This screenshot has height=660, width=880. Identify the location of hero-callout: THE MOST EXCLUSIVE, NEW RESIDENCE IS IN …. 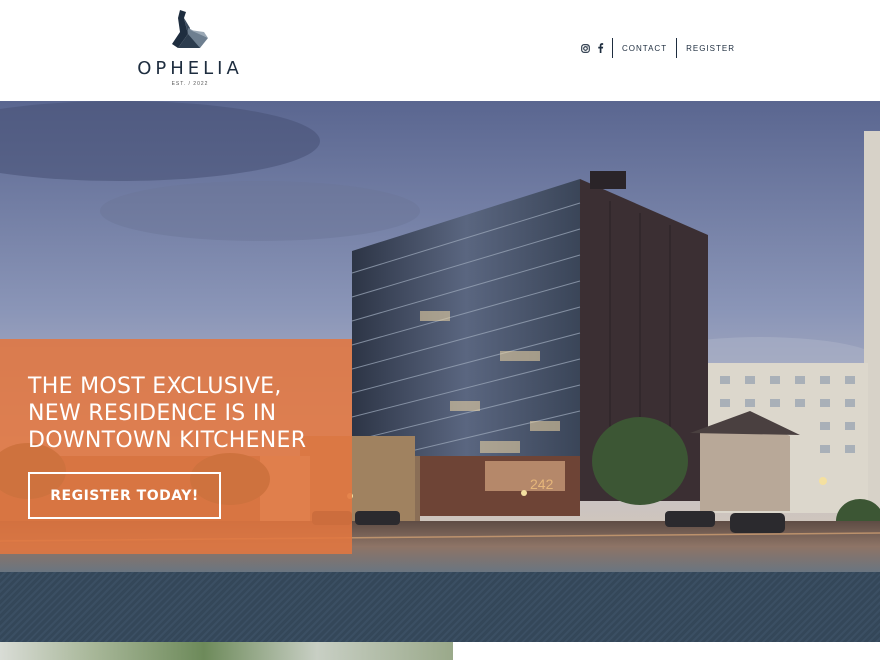
(176, 446).